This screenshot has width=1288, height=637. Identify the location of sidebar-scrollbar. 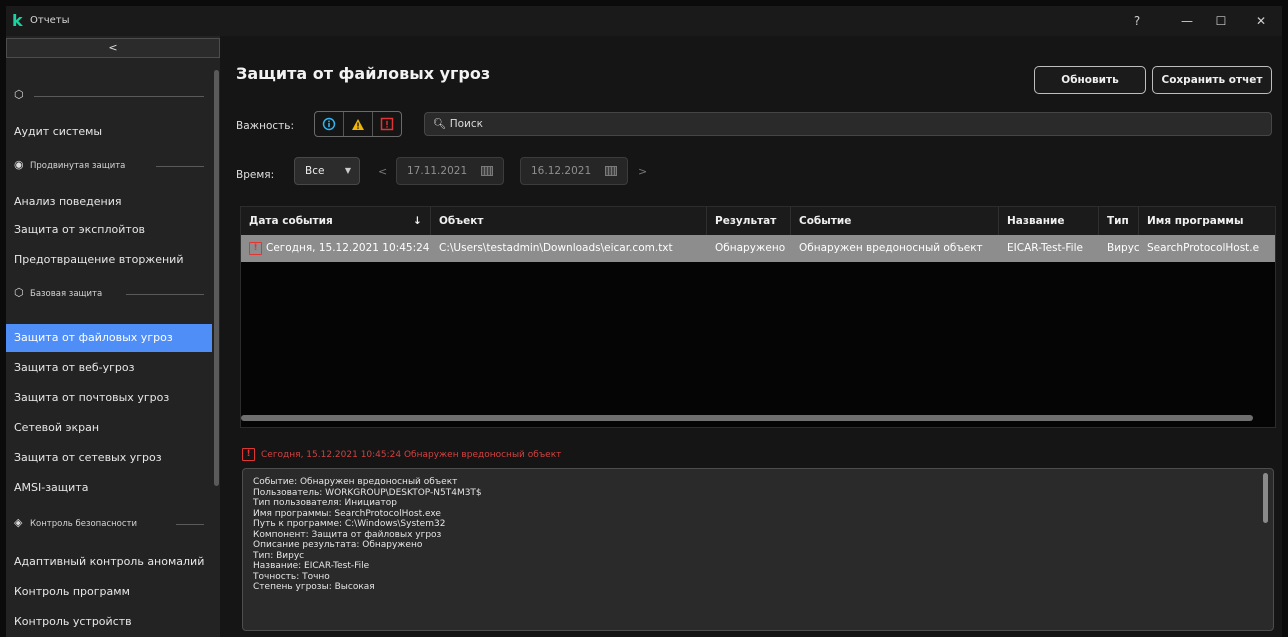
(216, 278).